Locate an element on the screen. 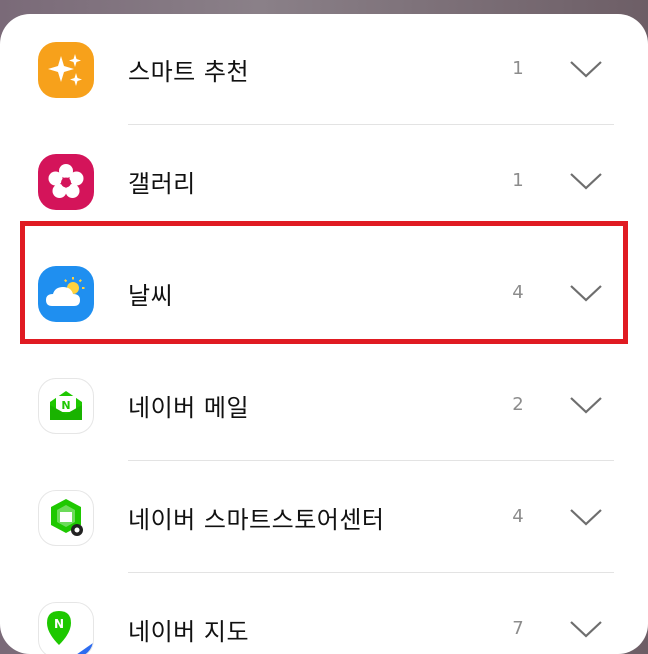 The image size is (648, 654). list-item-naver-map: N 네이버 지도 7 is located at coordinates (324, 614).